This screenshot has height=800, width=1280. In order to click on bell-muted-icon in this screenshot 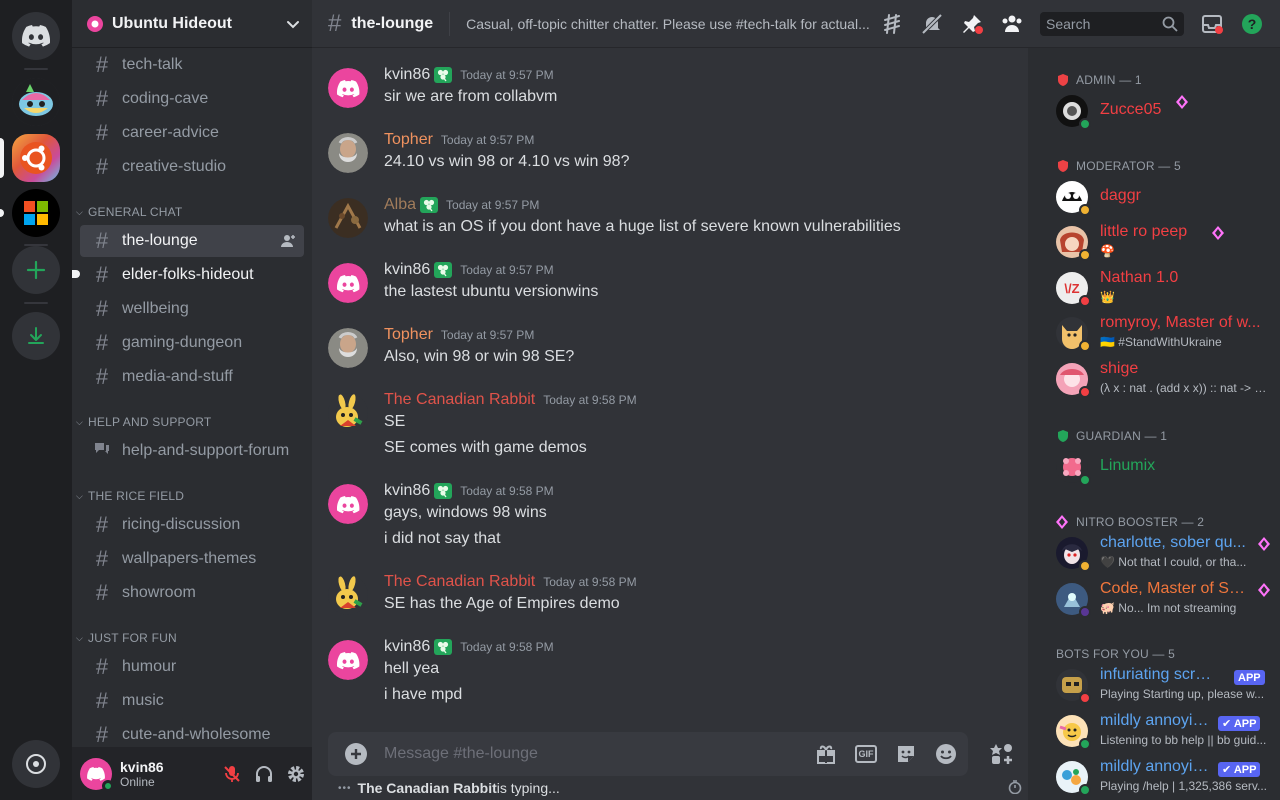, I will do `click(932, 24)`.